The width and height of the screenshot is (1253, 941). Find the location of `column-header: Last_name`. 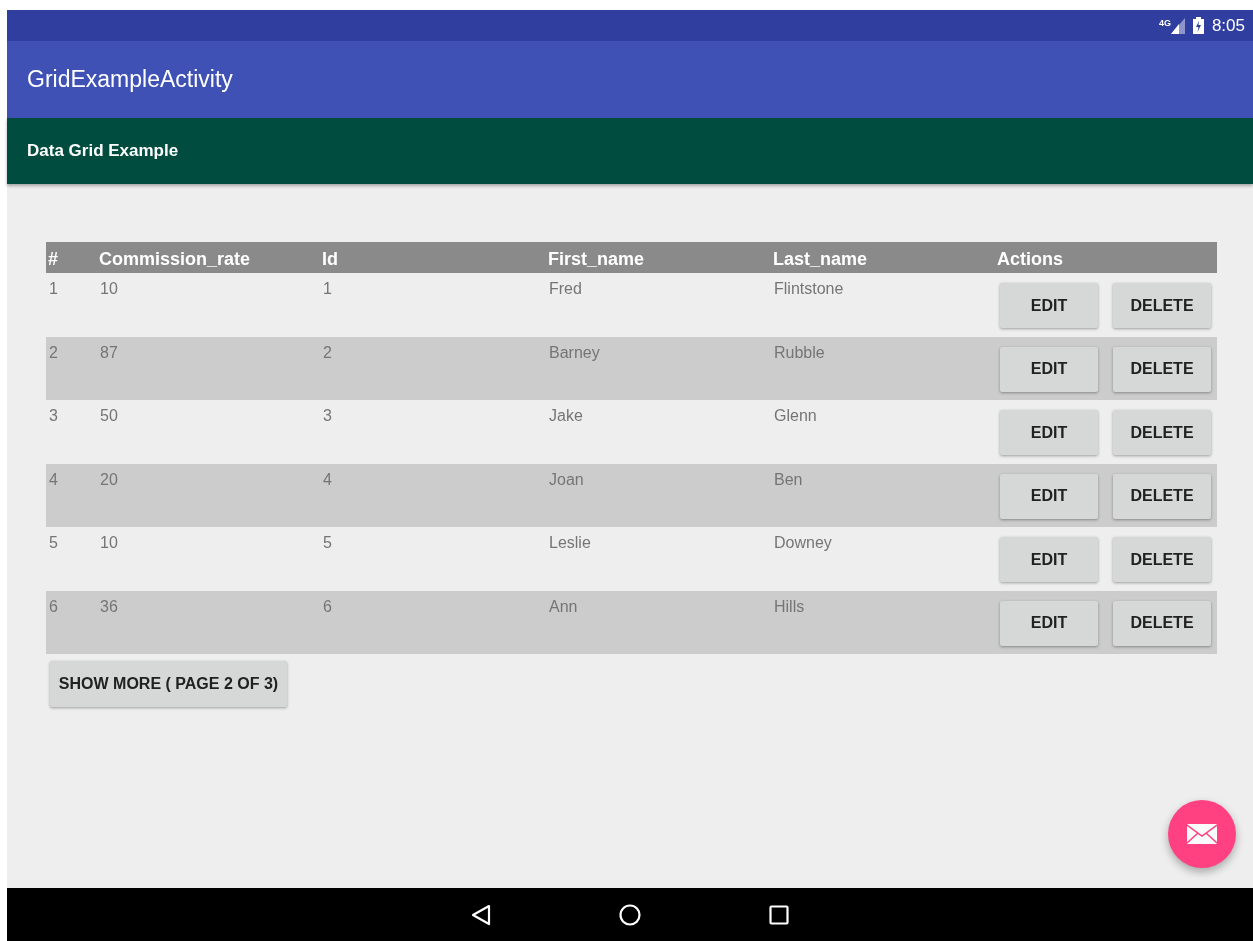

column-header: Last_name is located at coordinates (820, 260).